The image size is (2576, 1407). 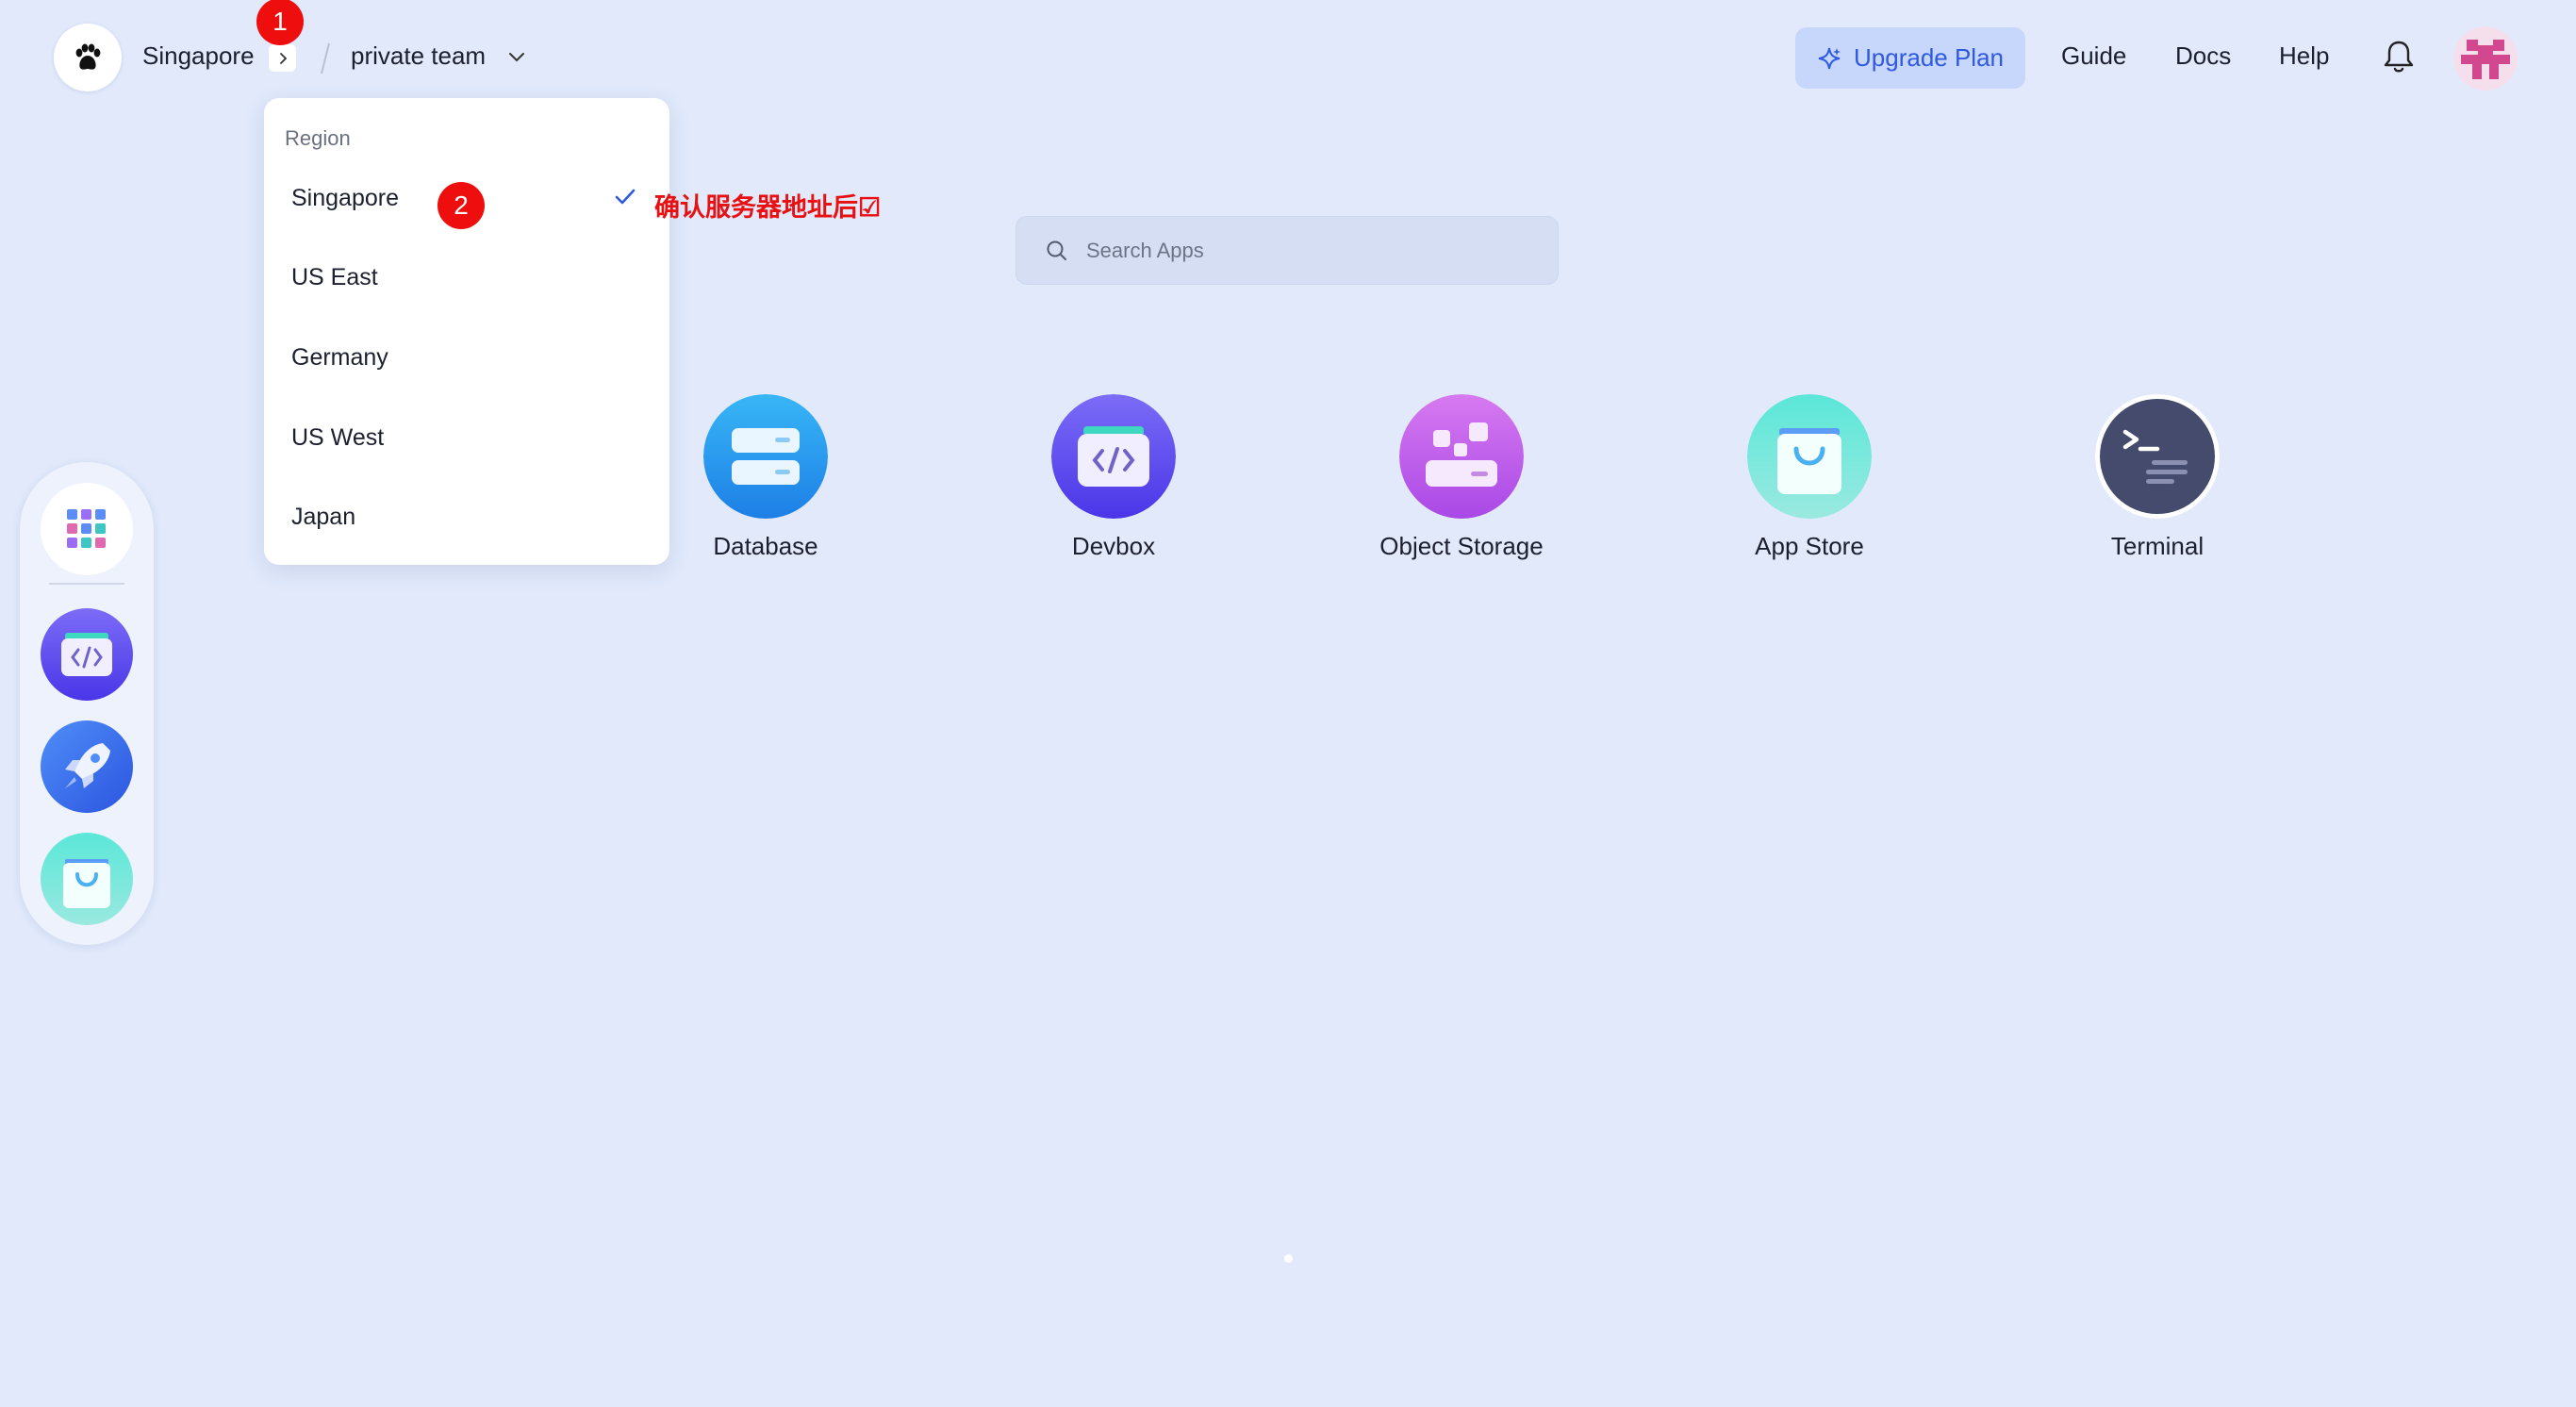 I want to click on app-label: Terminal, so click(x=2157, y=546).